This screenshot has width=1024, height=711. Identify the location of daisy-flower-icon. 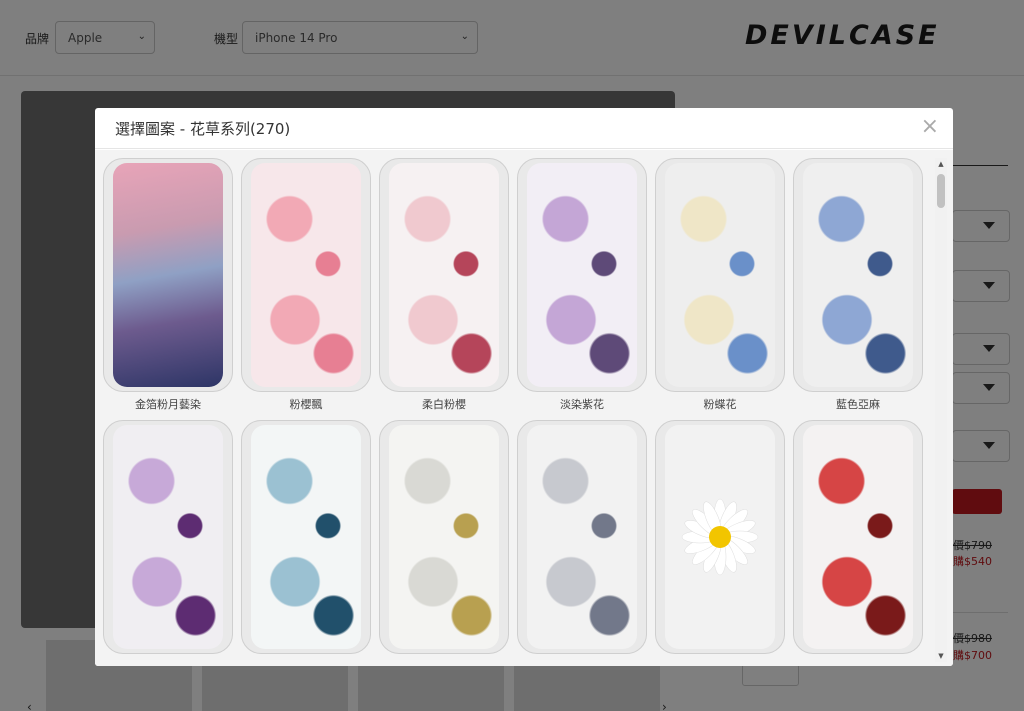
(720, 537).